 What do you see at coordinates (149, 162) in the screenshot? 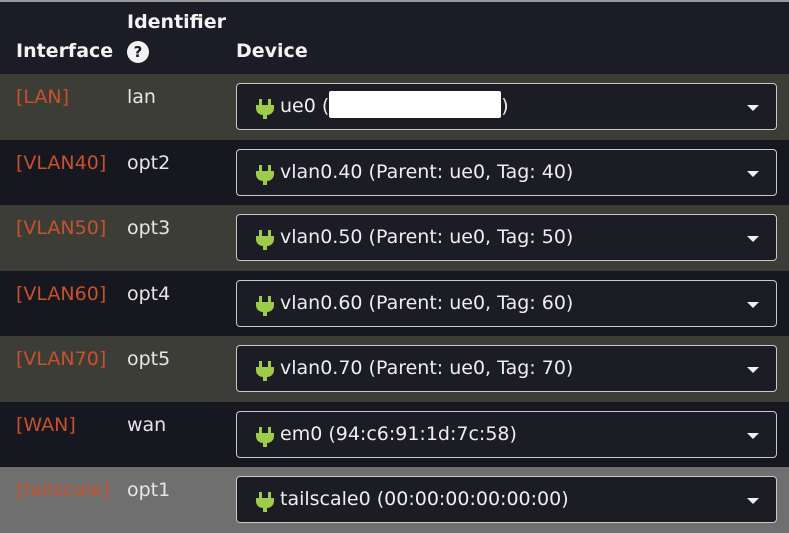
I see `identifier-text: opt2` at bounding box center [149, 162].